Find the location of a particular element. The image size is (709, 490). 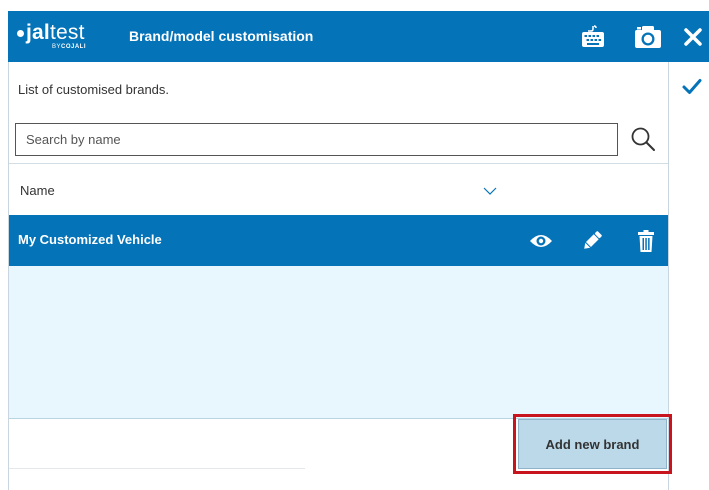

logo-sub-name: COJALI is located at coordinates (74, 47).